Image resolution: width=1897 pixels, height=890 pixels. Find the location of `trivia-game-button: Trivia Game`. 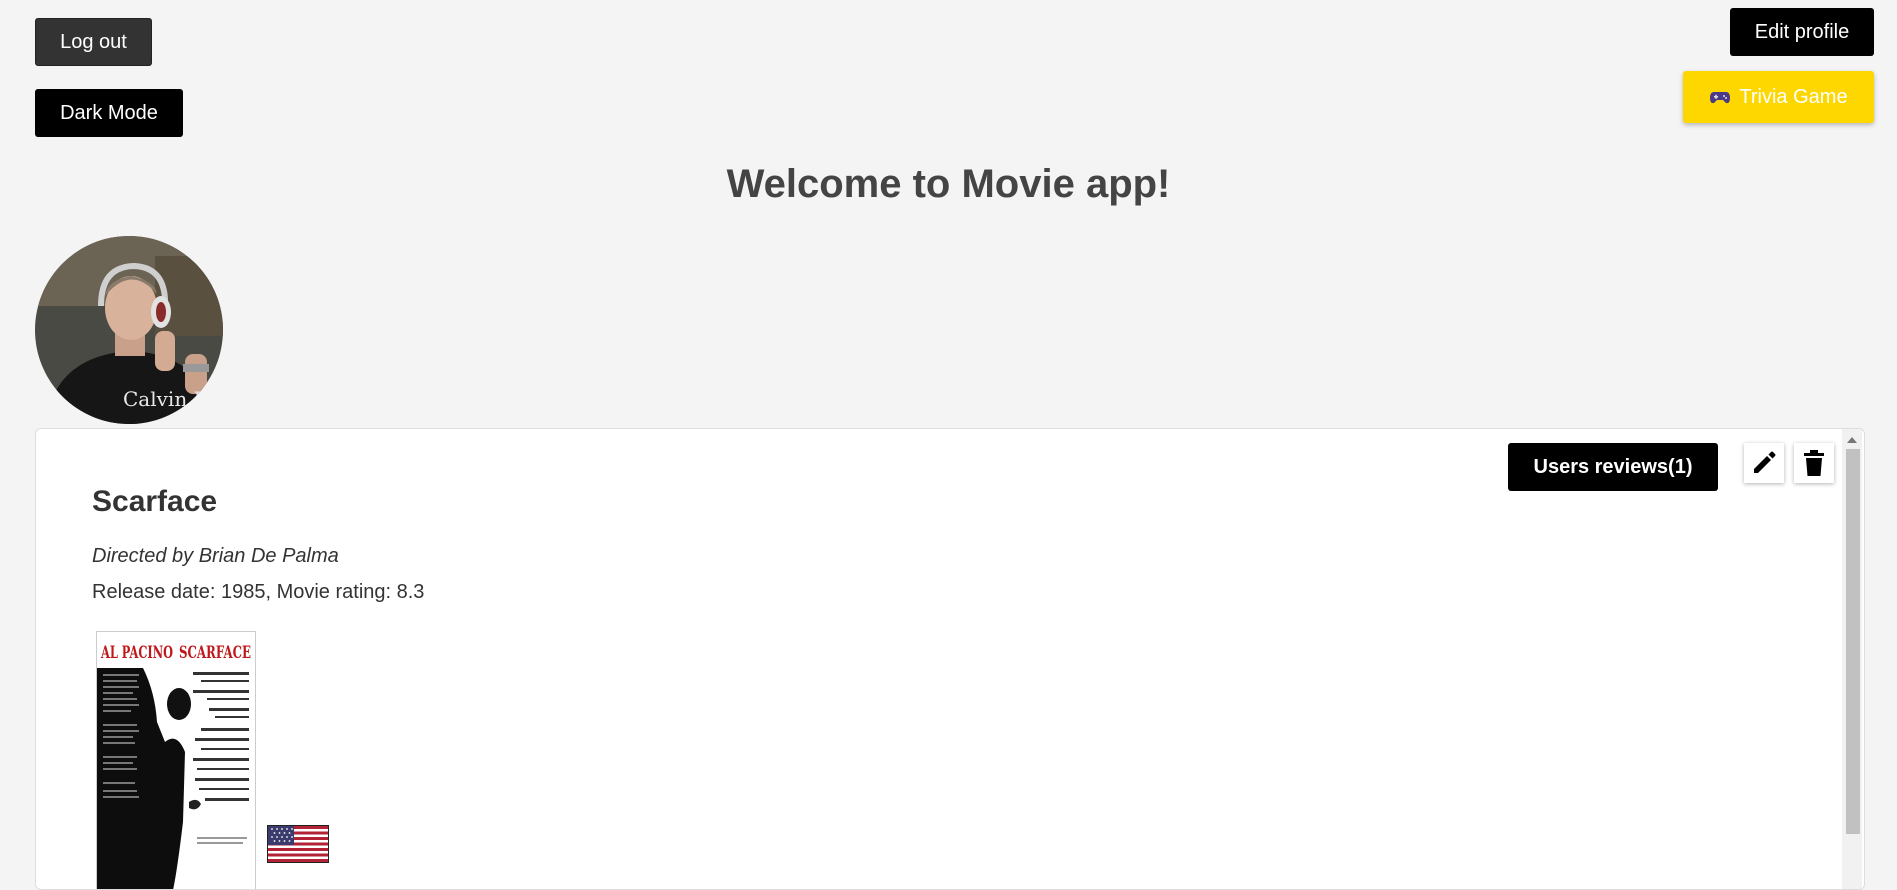

trivia-game-button: Trivia Game is located at coordinates (1778, 97).